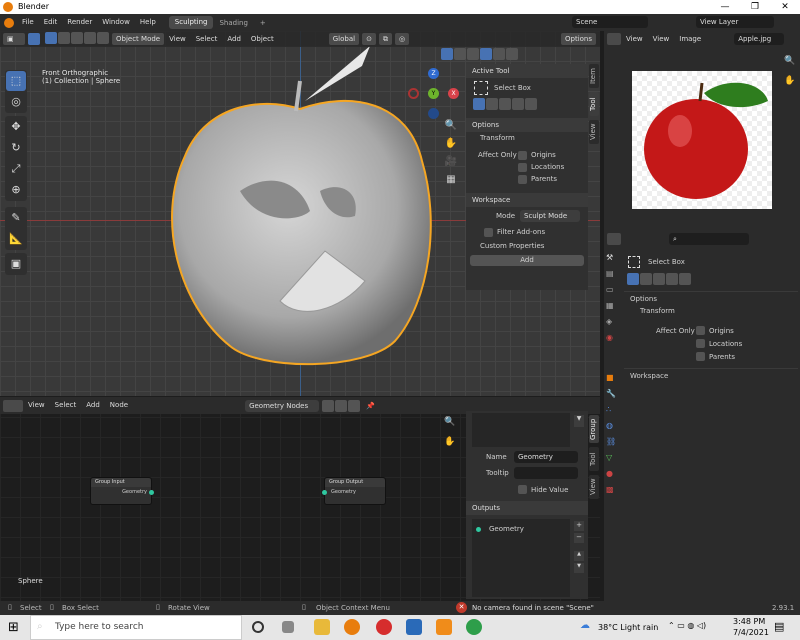 Image resolution: width=800 pixels, height=640 pixels. I want to click on props-origins-checkbox, so click(700, 330).